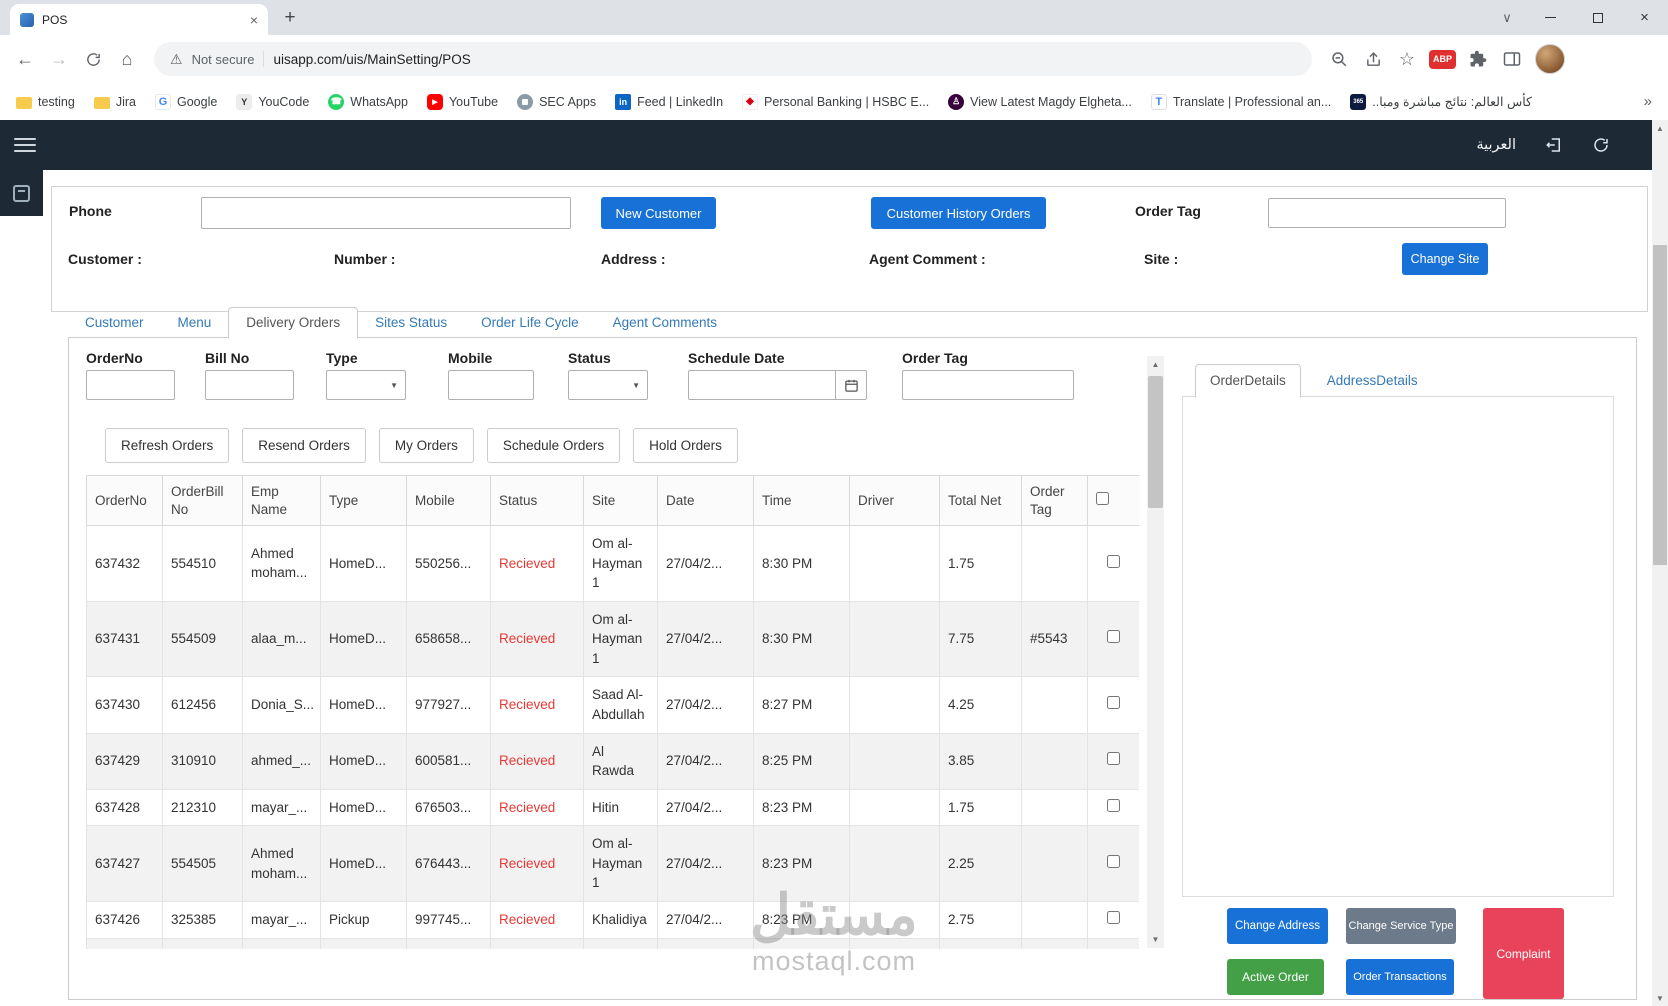 Image resolution: width=1668 pixels, height=1006 pixels. I want to click on extensions-puzzle-icon, so click(1478, 59).